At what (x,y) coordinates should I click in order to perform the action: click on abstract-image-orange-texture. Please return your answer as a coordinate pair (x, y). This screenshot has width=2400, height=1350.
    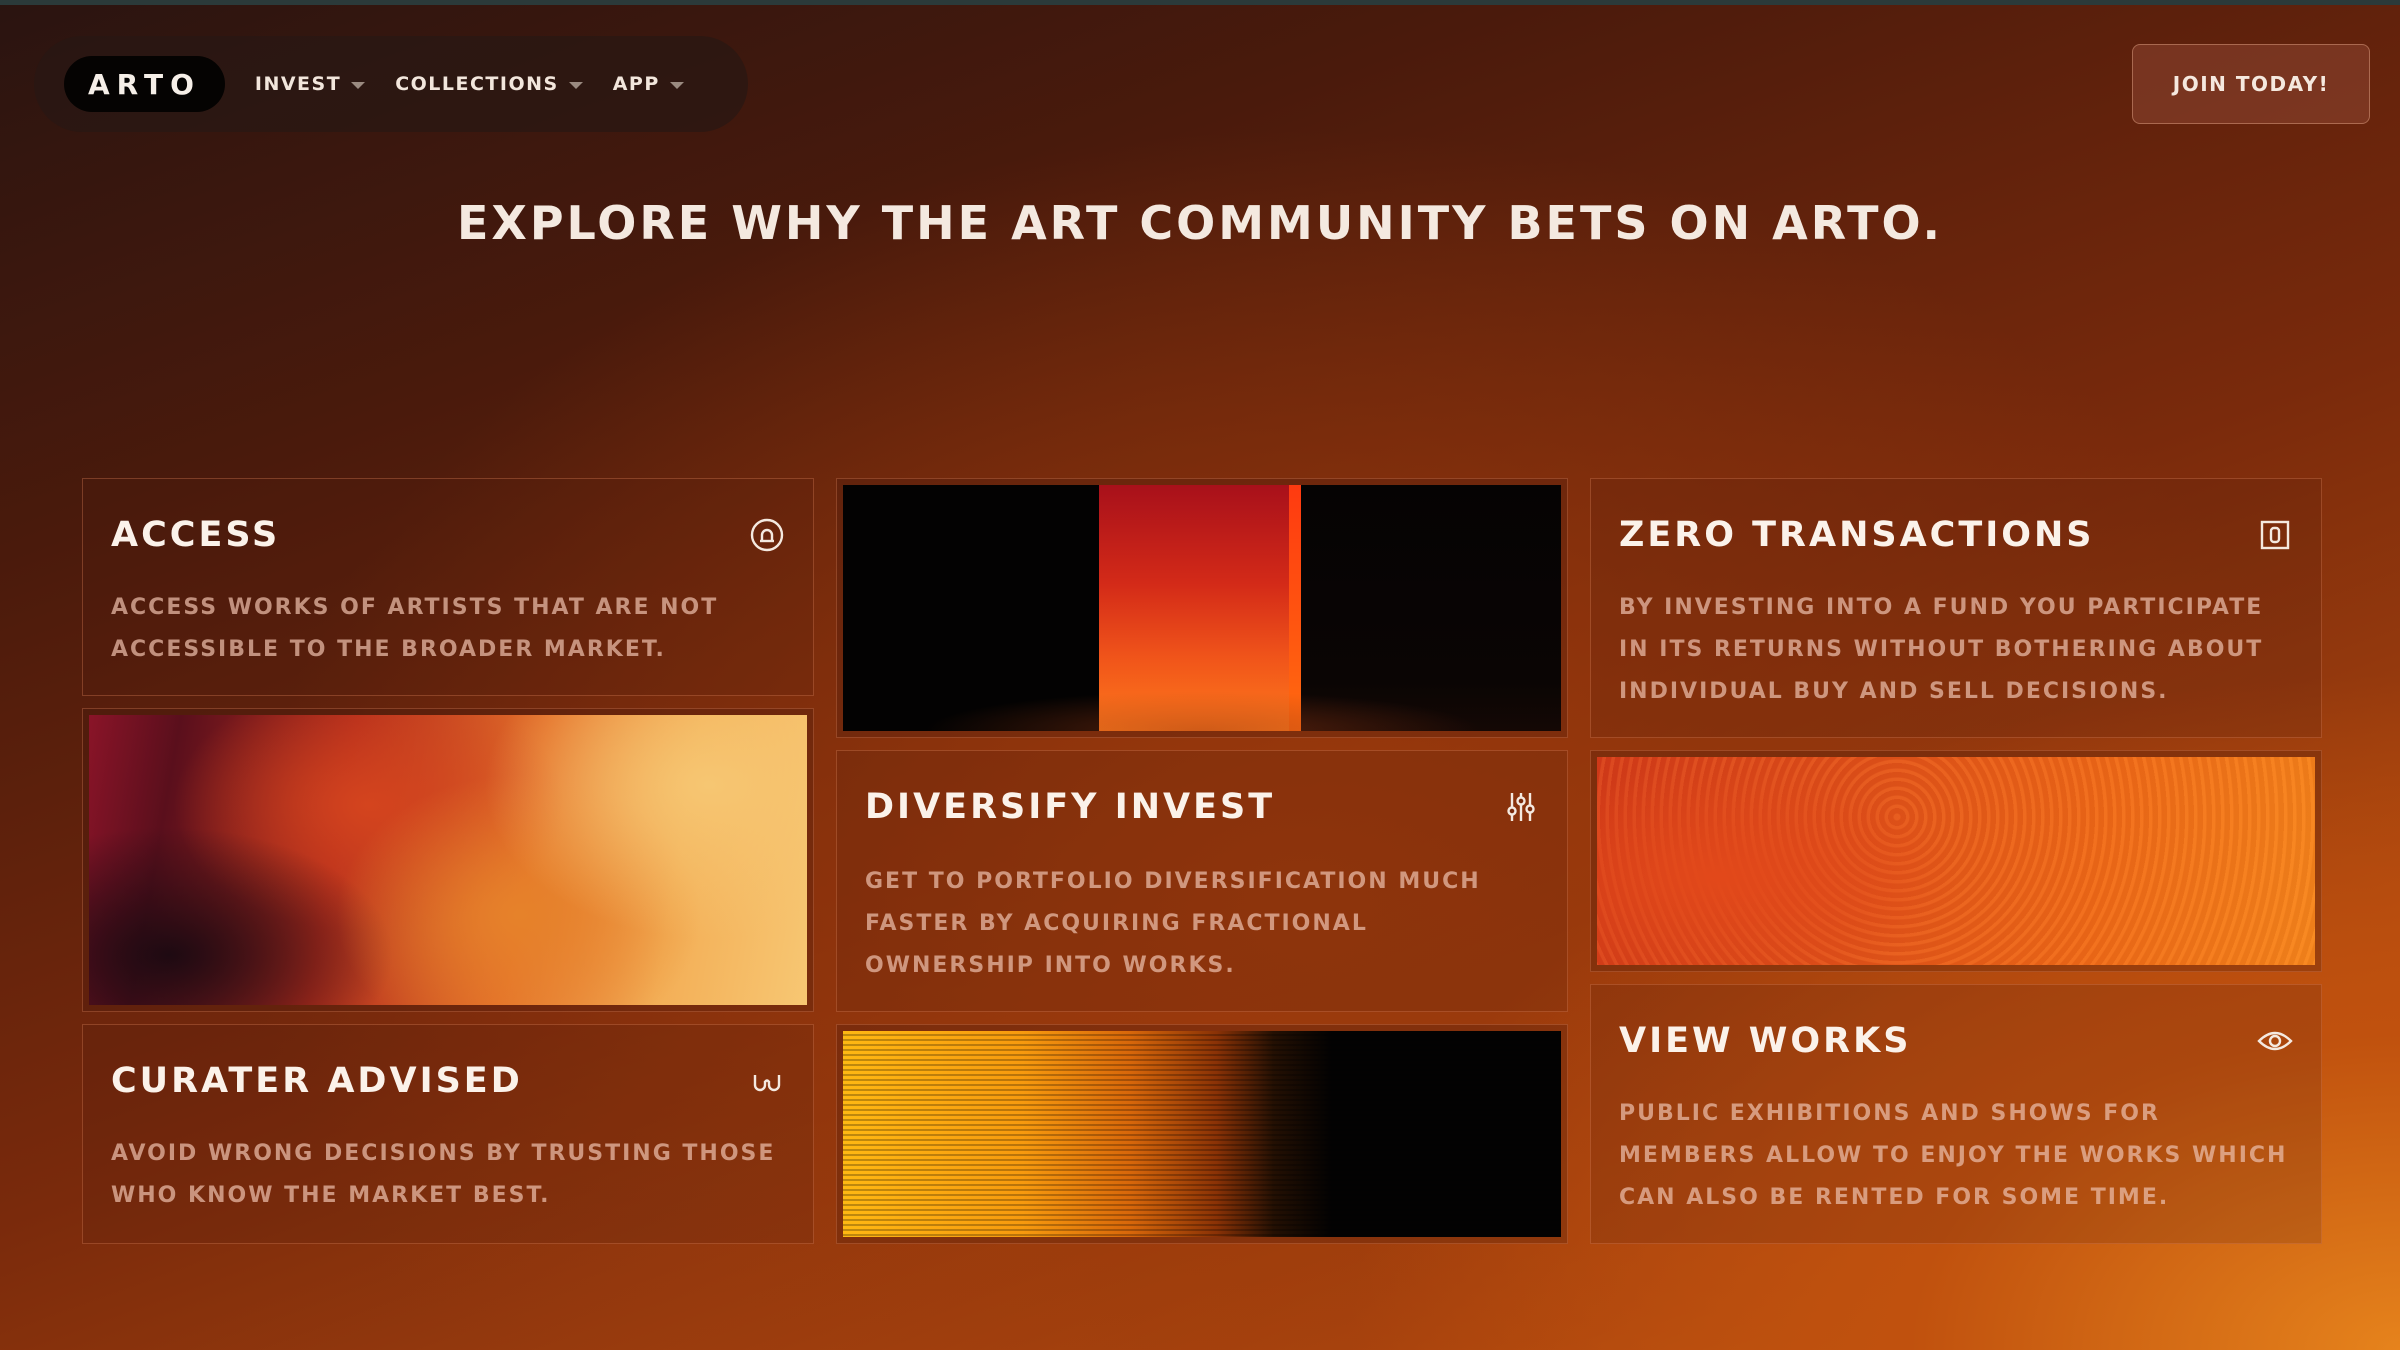
    Looking at the image, I should click on (1956, 861).